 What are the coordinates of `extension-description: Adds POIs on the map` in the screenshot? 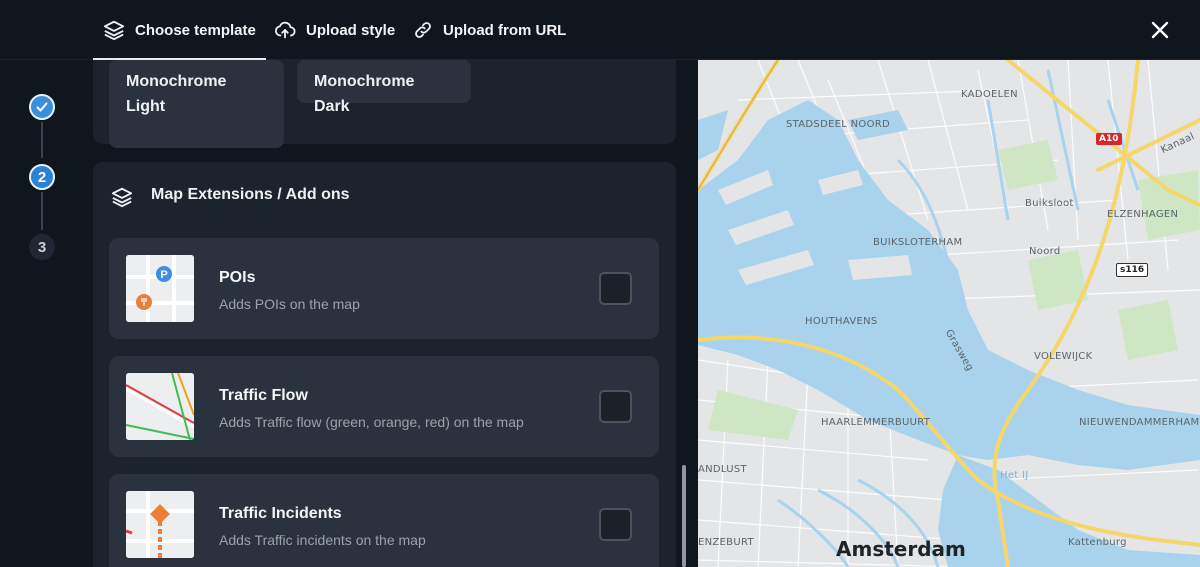 It's located at (289, 304).